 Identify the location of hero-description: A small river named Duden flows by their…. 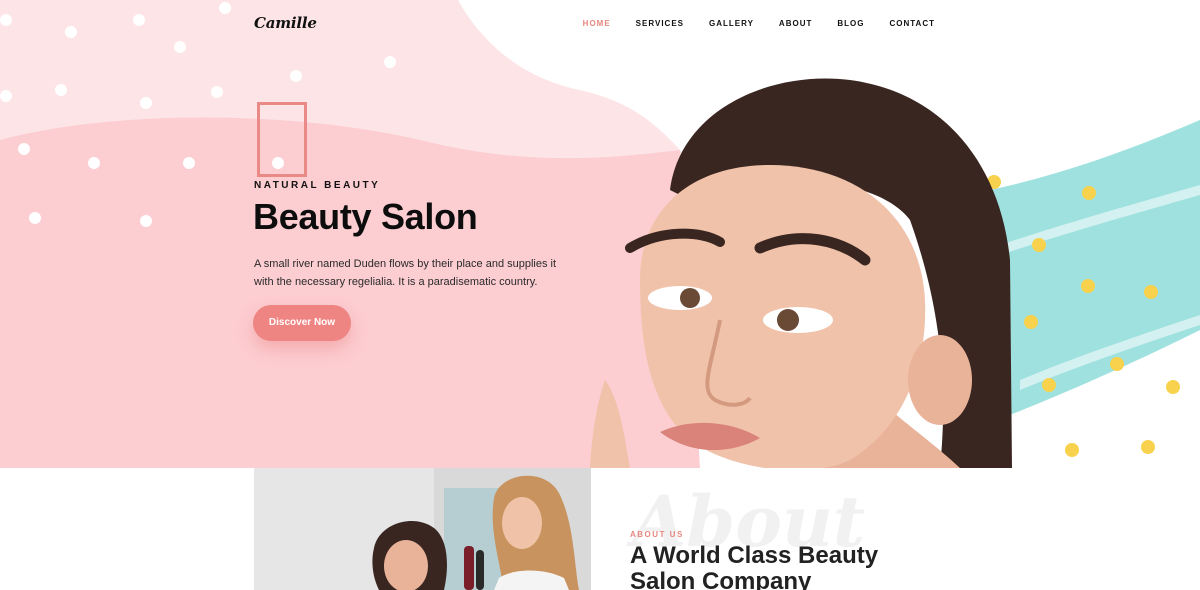
(405, 273).